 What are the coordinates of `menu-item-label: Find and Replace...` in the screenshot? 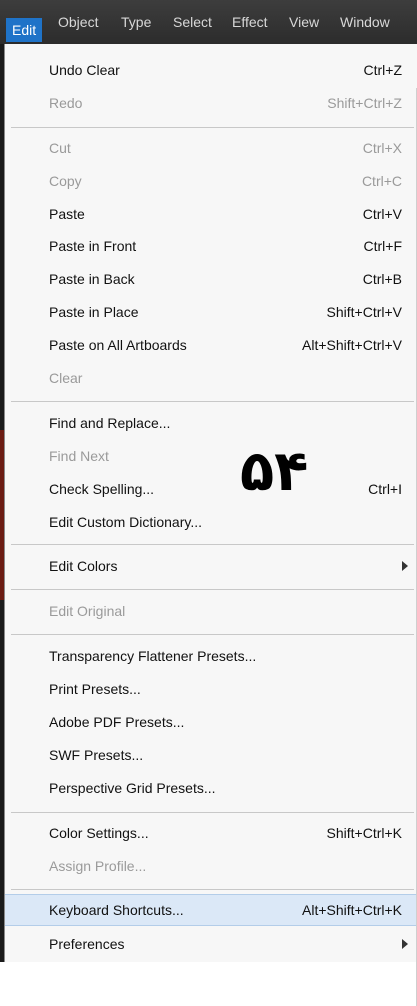 It's located at (110, 423).